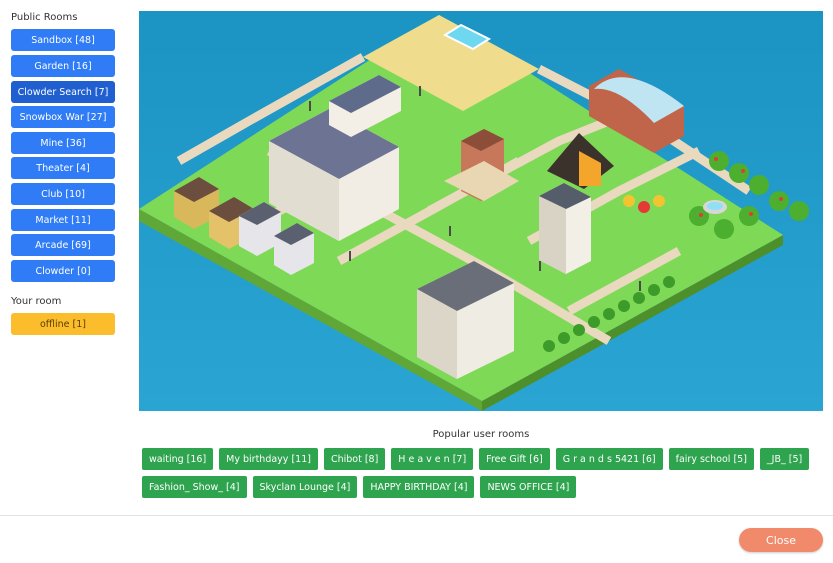 The image size is (833, 563). What do you see at coordinates (416, 515) in the screenshot?
I see `footer-divider` at bounding box center [416, 515].